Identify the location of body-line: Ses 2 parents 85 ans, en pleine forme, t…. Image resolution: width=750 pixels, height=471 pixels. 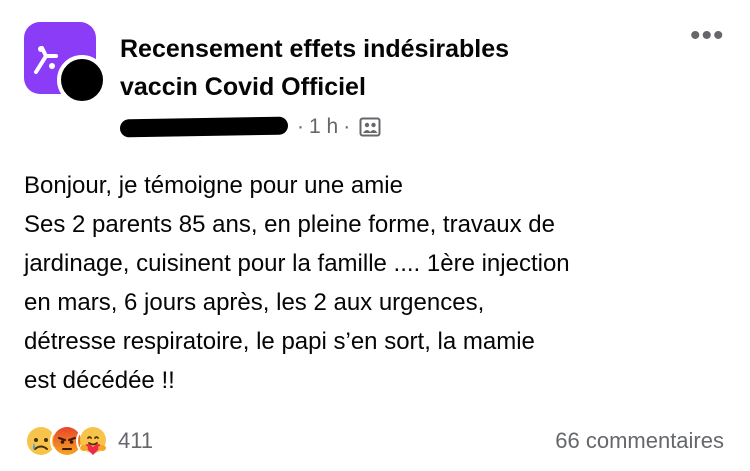
(289, 224).